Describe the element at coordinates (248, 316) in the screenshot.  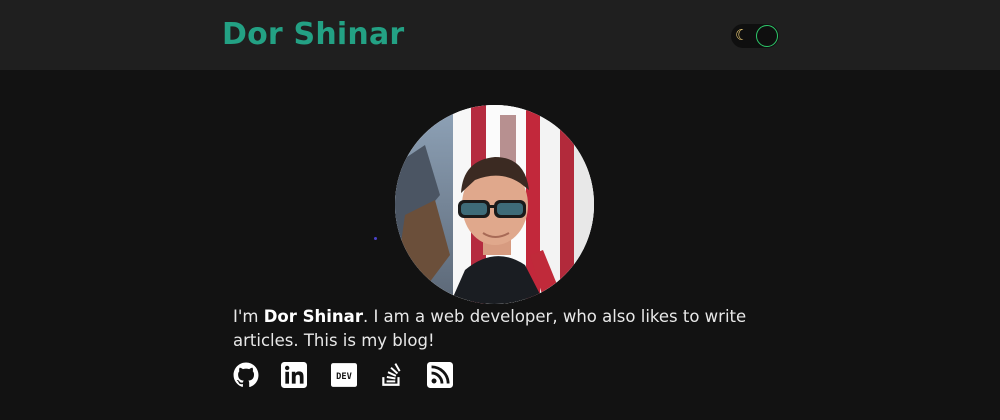
I see `bio-prefix: I'm` at that location.